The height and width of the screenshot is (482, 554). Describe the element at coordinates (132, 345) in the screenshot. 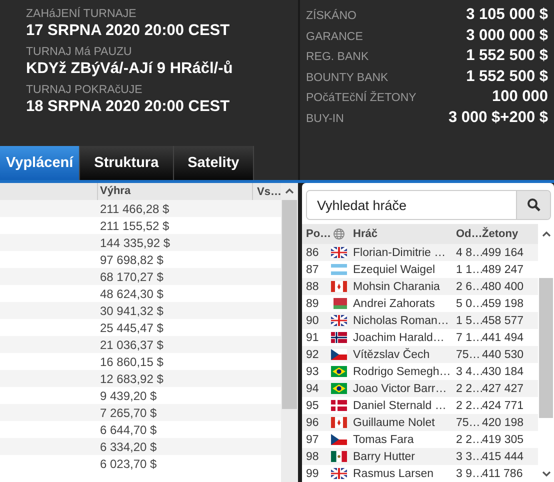

I see `table-cell: 21 036,37 $` at that location.